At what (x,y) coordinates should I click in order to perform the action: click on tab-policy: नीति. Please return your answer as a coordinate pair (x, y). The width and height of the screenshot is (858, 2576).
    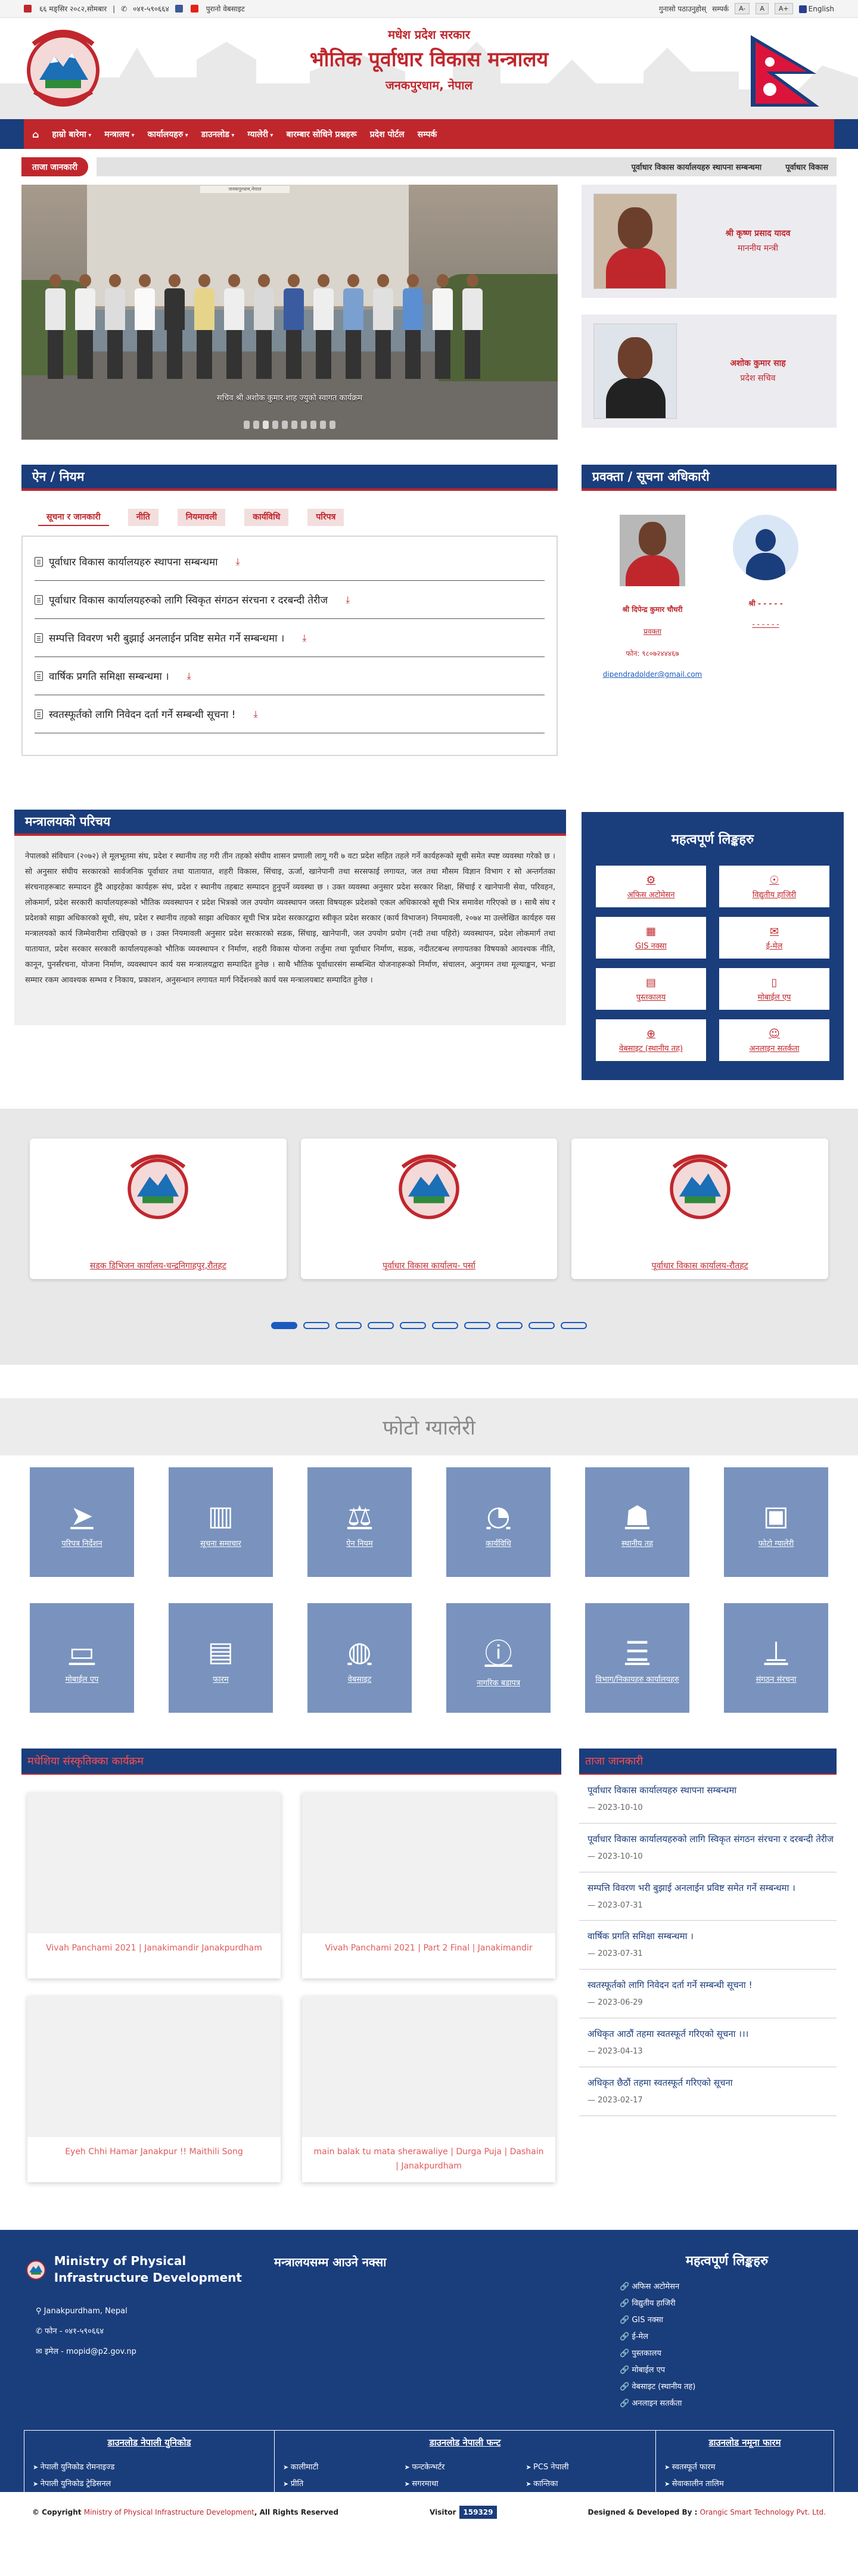
    Looking at the image, I should click on (143, 517).